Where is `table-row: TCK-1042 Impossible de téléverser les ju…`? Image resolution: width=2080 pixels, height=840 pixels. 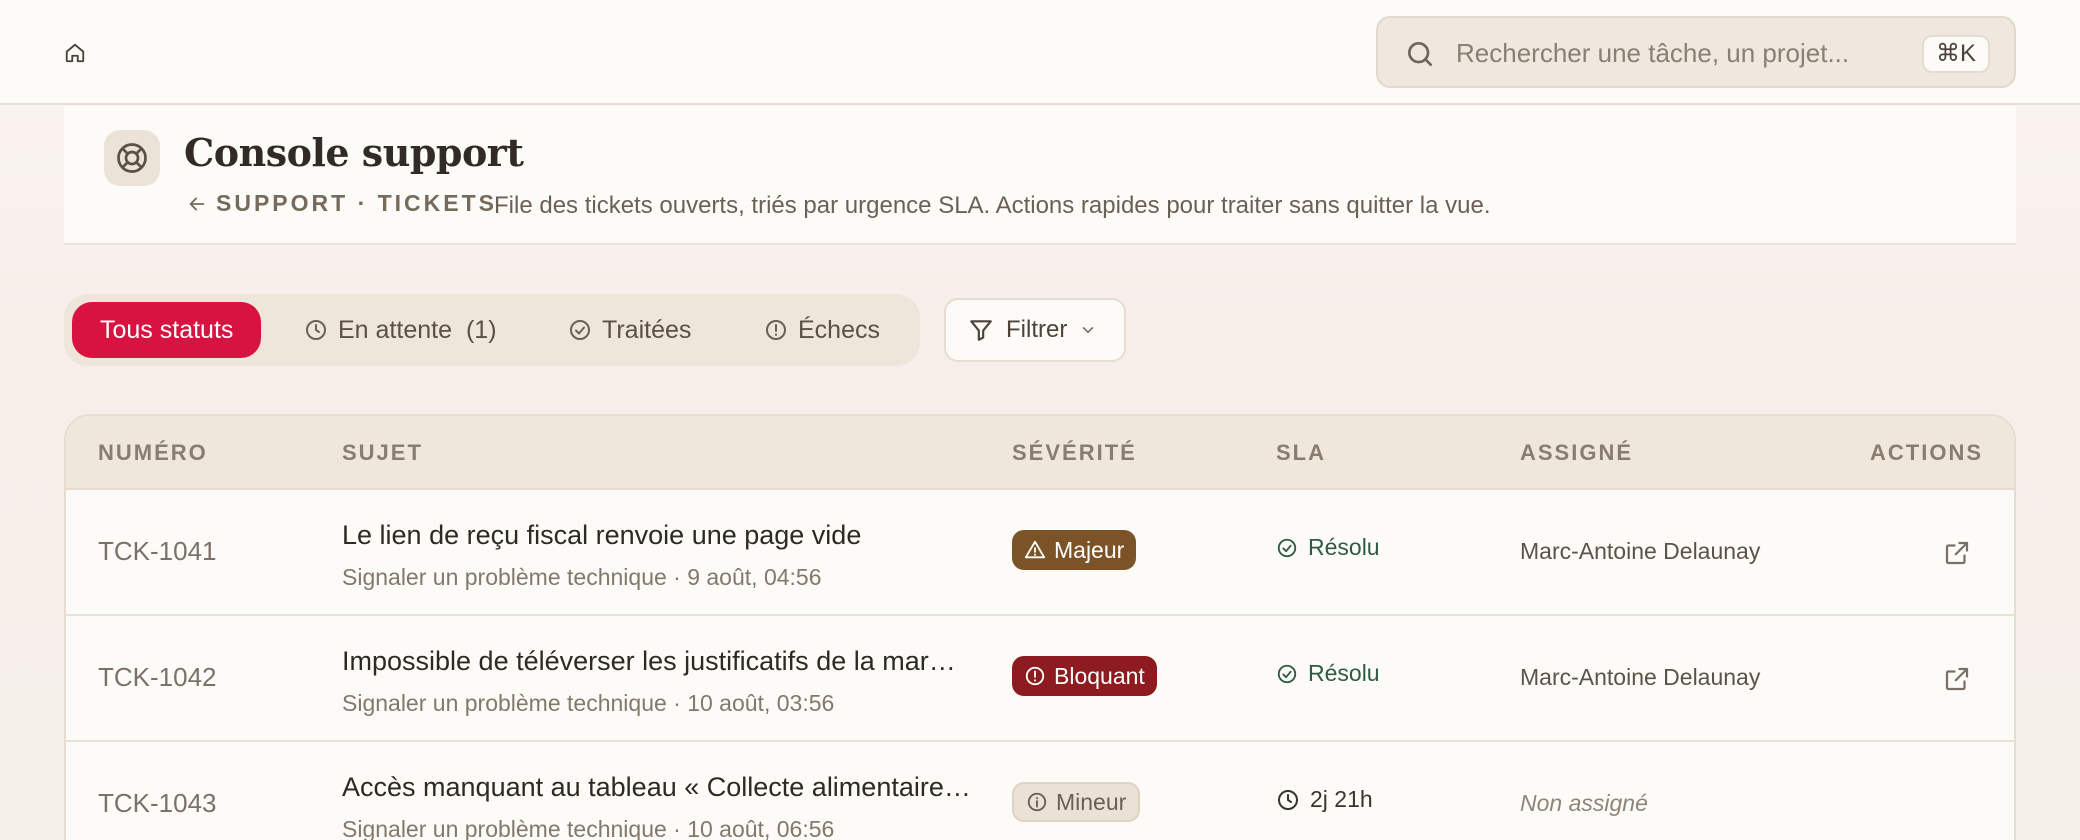
table-row: TCK-1042 Impossible de téléverser les ju… is located at coordinates (1040, 679).